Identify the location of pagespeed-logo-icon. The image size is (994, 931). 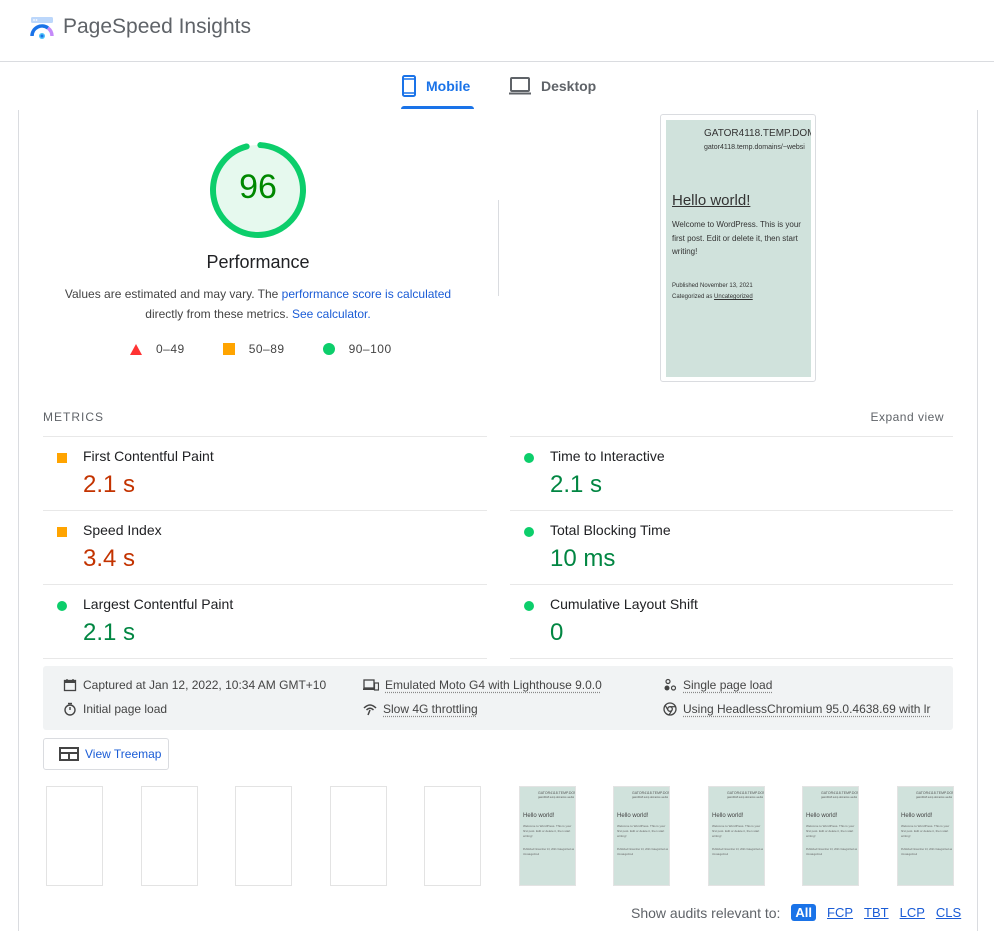
(42, 28).